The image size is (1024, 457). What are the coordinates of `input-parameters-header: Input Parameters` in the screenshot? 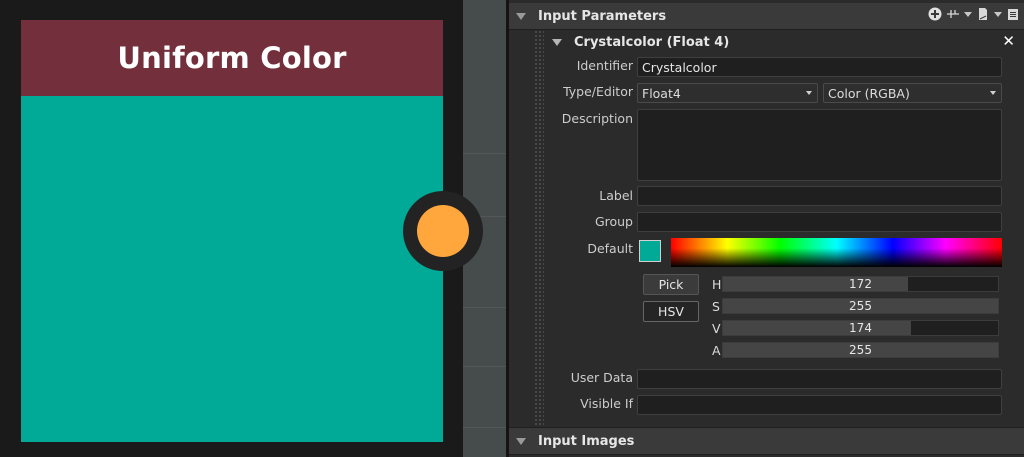 It's located at (766, 16).